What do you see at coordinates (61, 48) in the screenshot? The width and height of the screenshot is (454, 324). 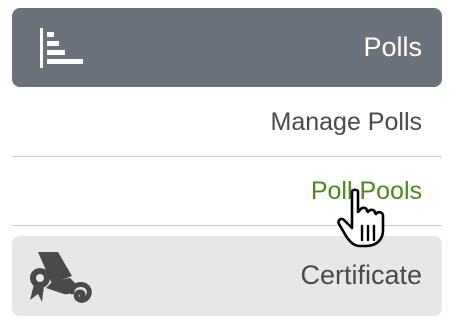 I see `bar-chart-icon` at bounding box center [61, 48].